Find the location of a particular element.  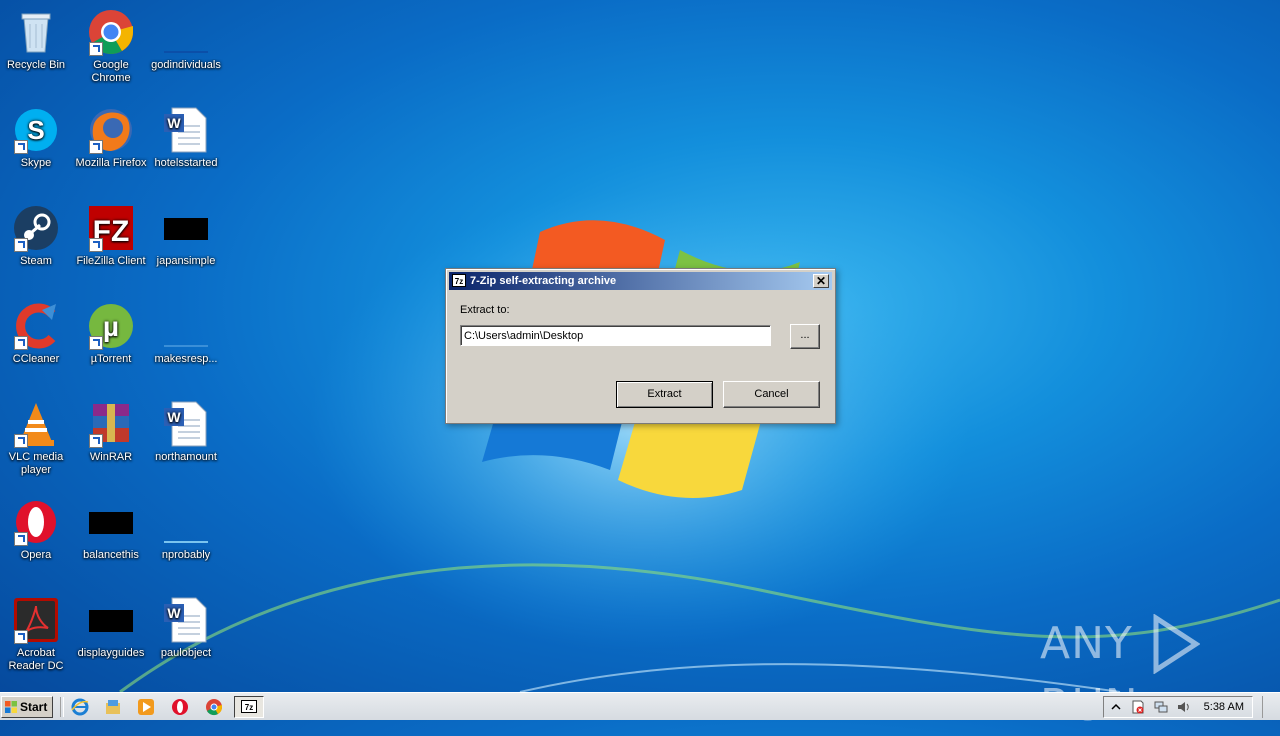

desktop-icon-label: Skype is located at coordinates (36, 163).